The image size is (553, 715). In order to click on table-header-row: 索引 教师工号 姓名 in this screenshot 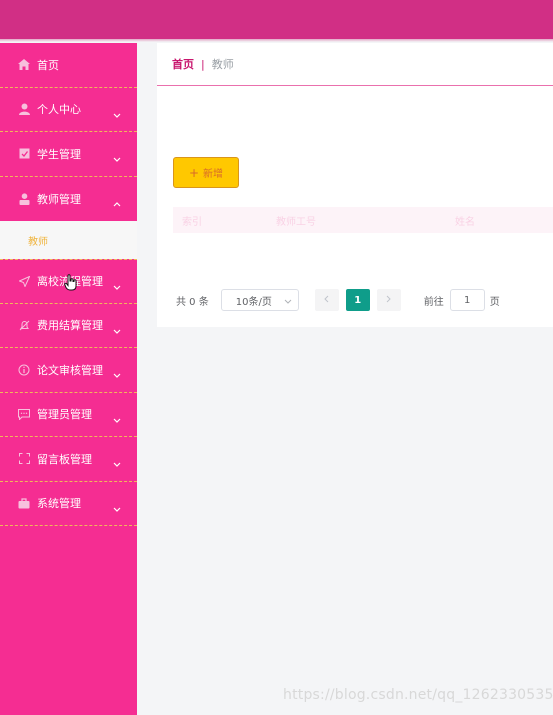, I will do `click(363, 220)`.